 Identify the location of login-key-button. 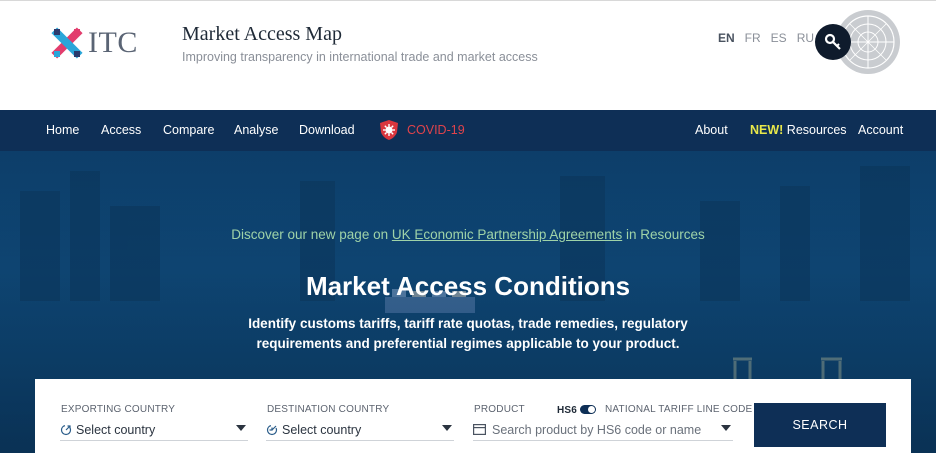
(833, 42).